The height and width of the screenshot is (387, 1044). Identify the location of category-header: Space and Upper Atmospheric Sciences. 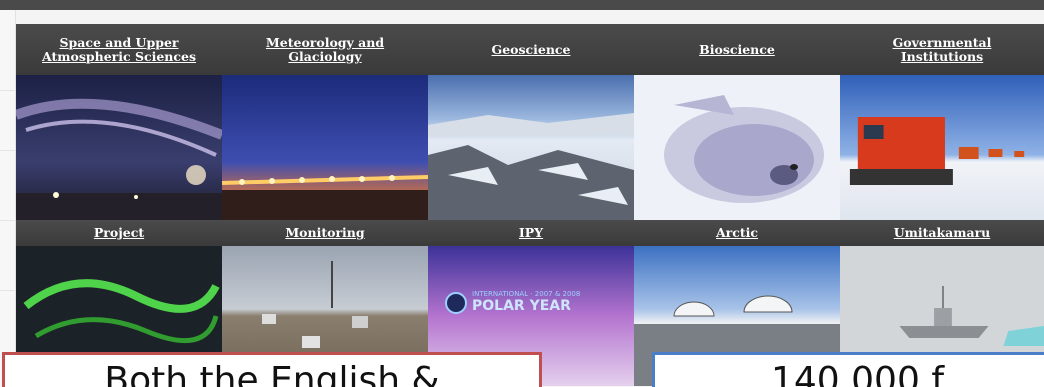
(119, 49).